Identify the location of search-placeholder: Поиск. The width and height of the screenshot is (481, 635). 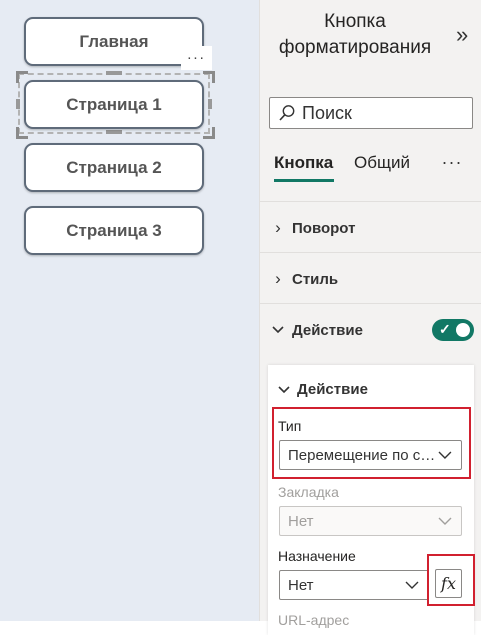
(327, 112).